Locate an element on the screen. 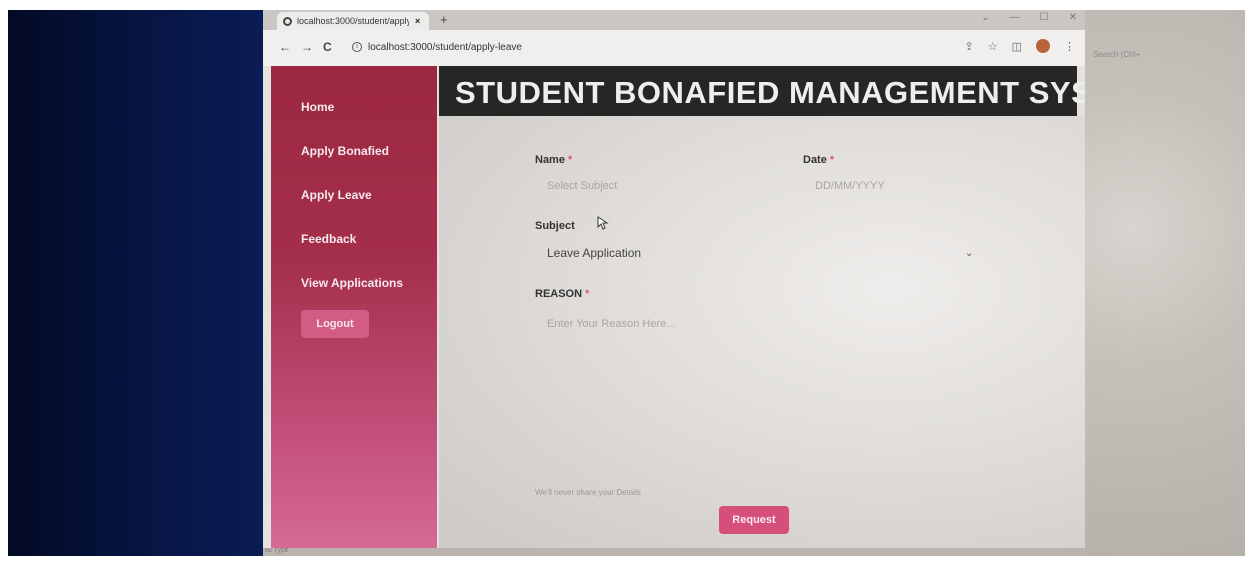 The width and height of the screenshot is (1253, 564). date-placeholder: DD/MM/YYYY is located at coordinates (850, 186).